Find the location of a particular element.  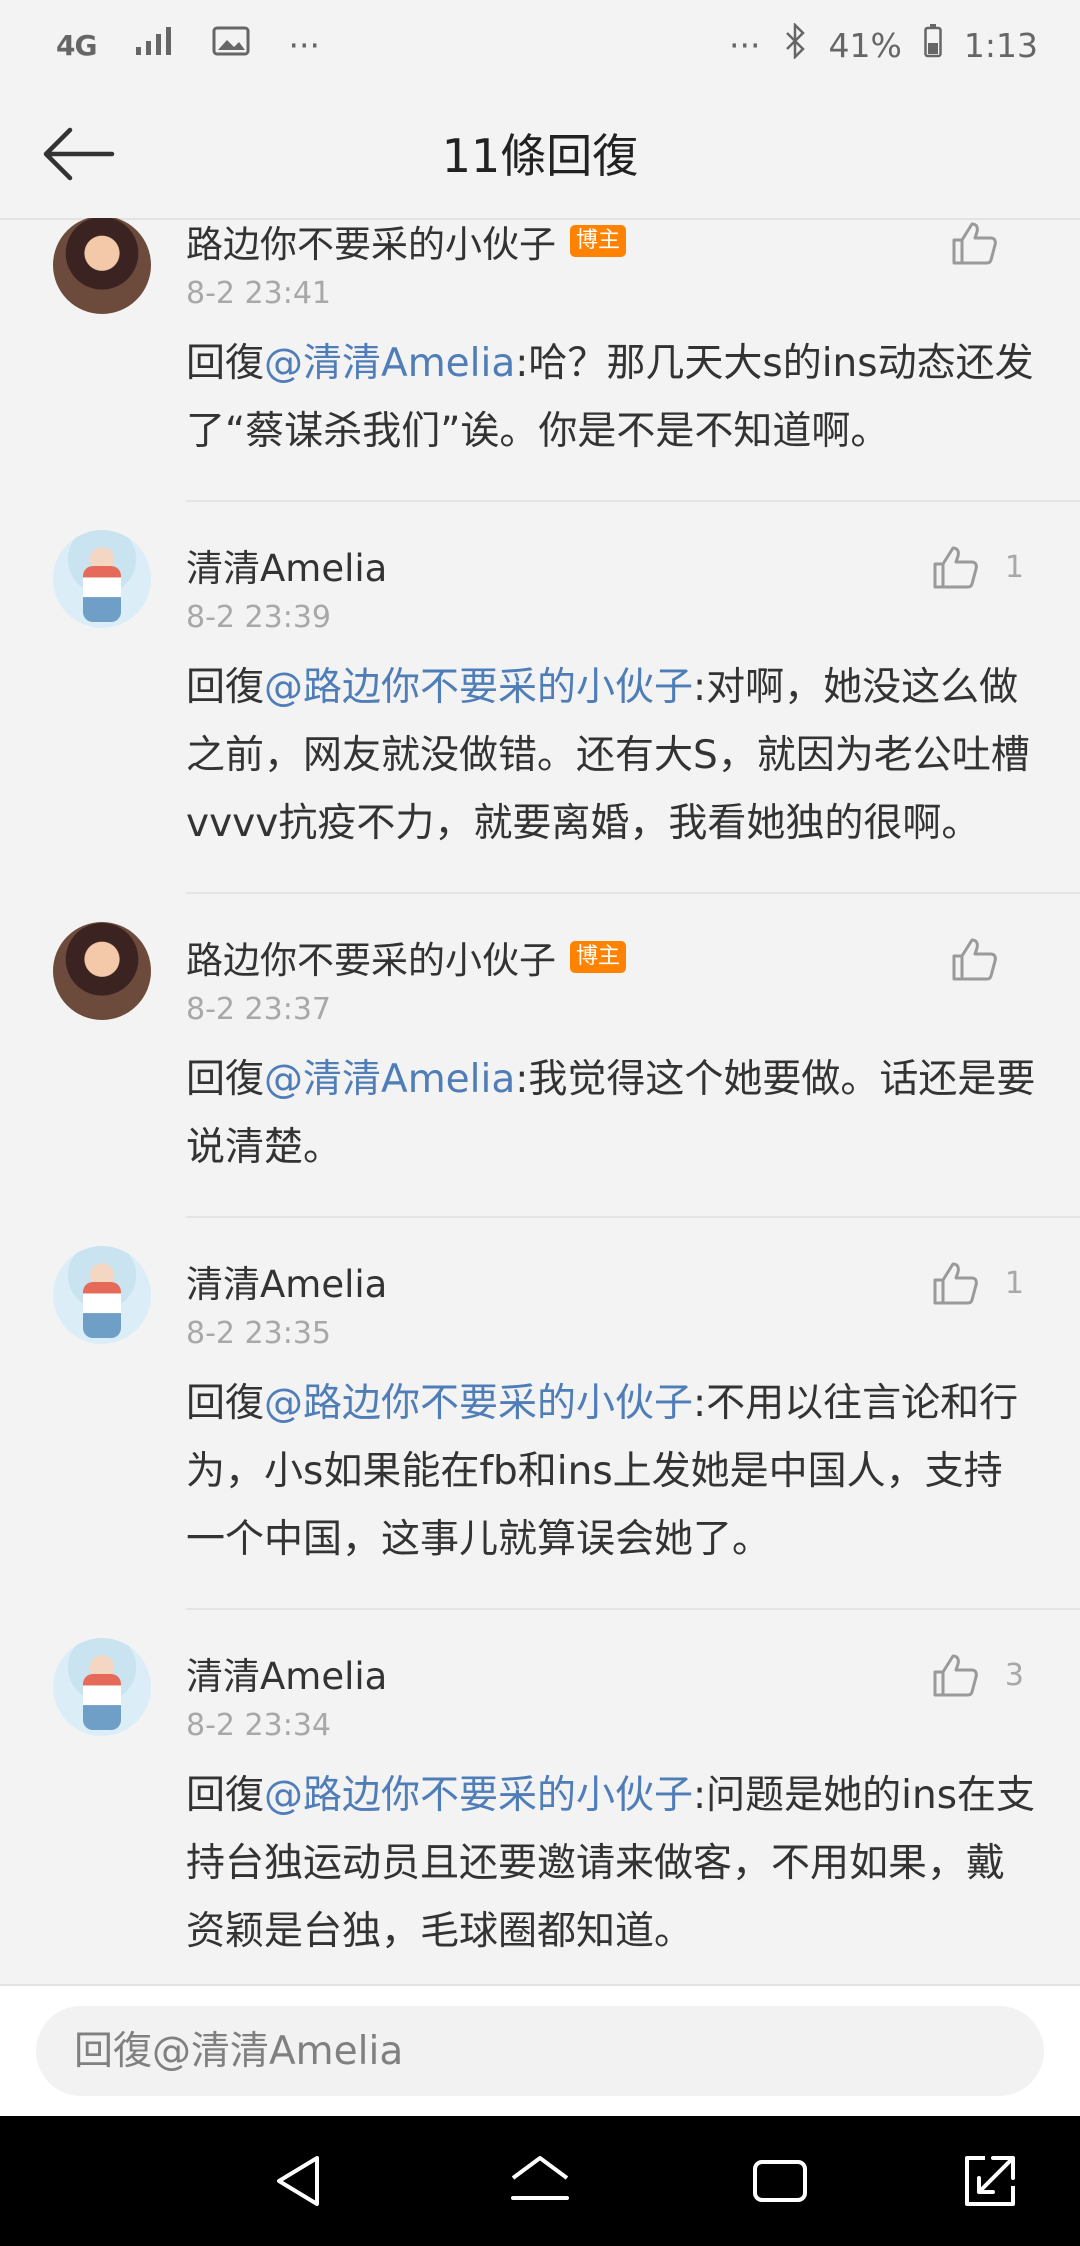

expand-icon is located at coordinates (990, 2181).